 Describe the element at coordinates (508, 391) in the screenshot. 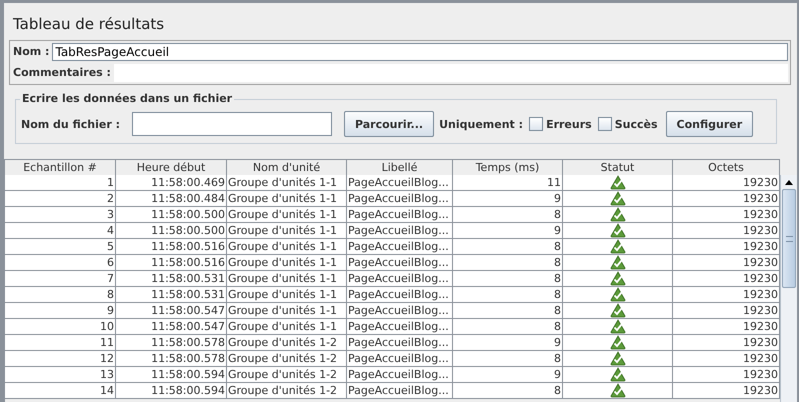

I see `table-cell: 8` at that location.